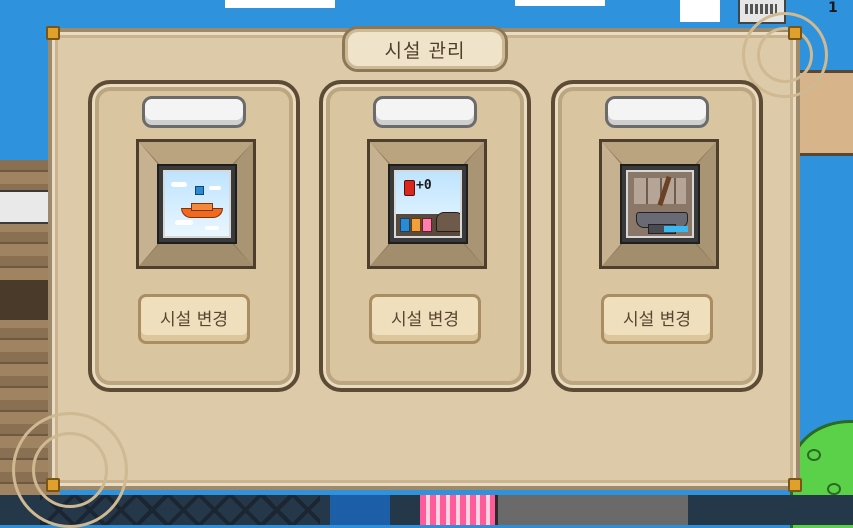 The image size is (853, 528). What do you see at coordinates (426, 510) in the screenshot?
I see `background-ground` at bounding box center [426, 510].